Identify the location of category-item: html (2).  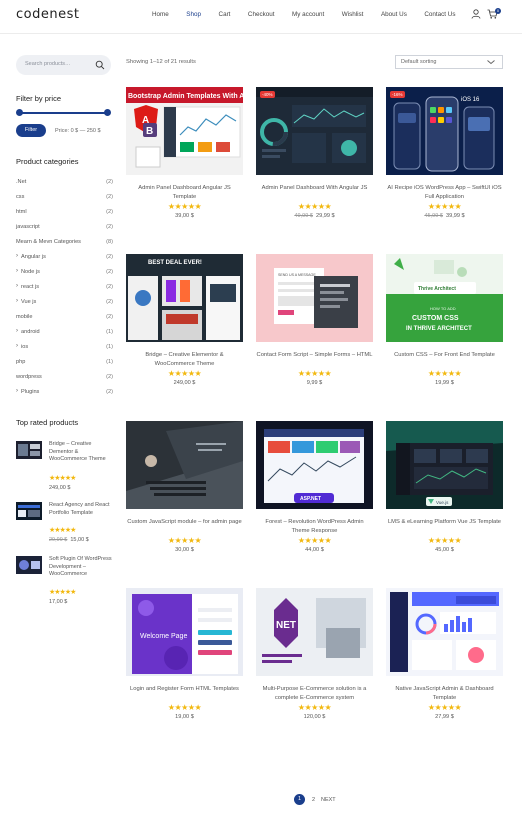
(64, 213).